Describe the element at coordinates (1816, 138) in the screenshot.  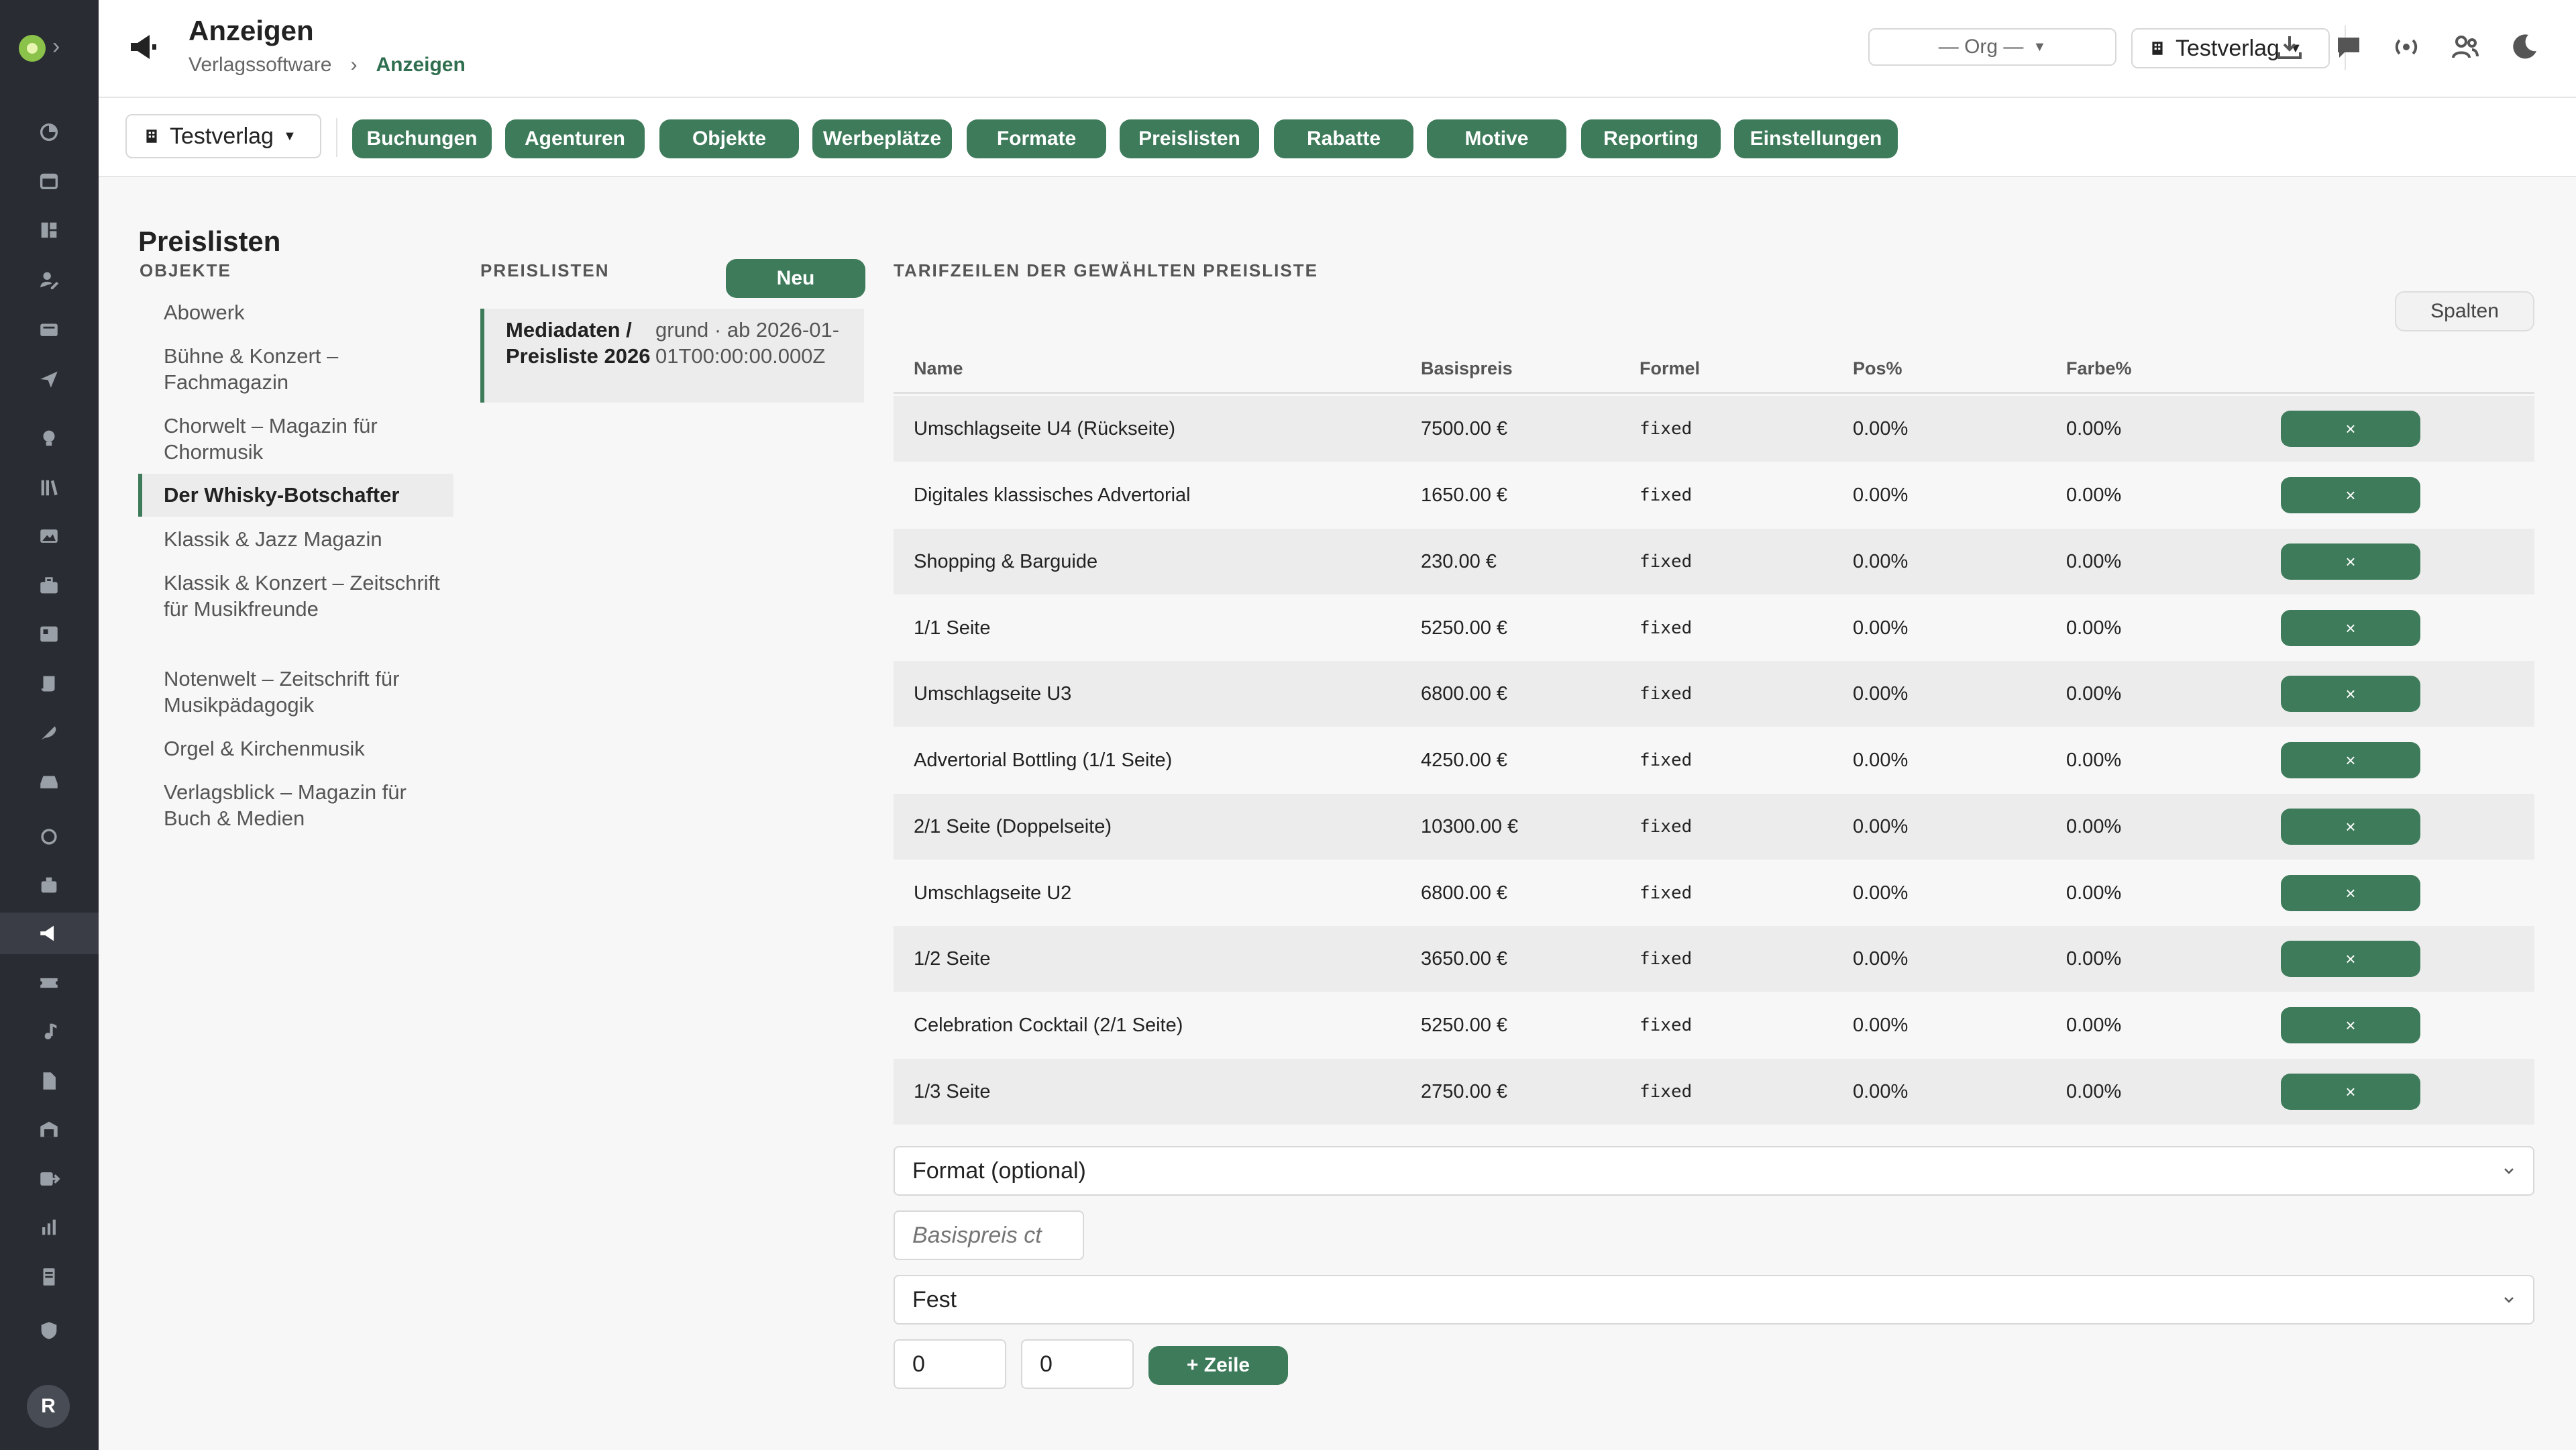
I see `tab-einstellungen: Einstellungen` at that location.